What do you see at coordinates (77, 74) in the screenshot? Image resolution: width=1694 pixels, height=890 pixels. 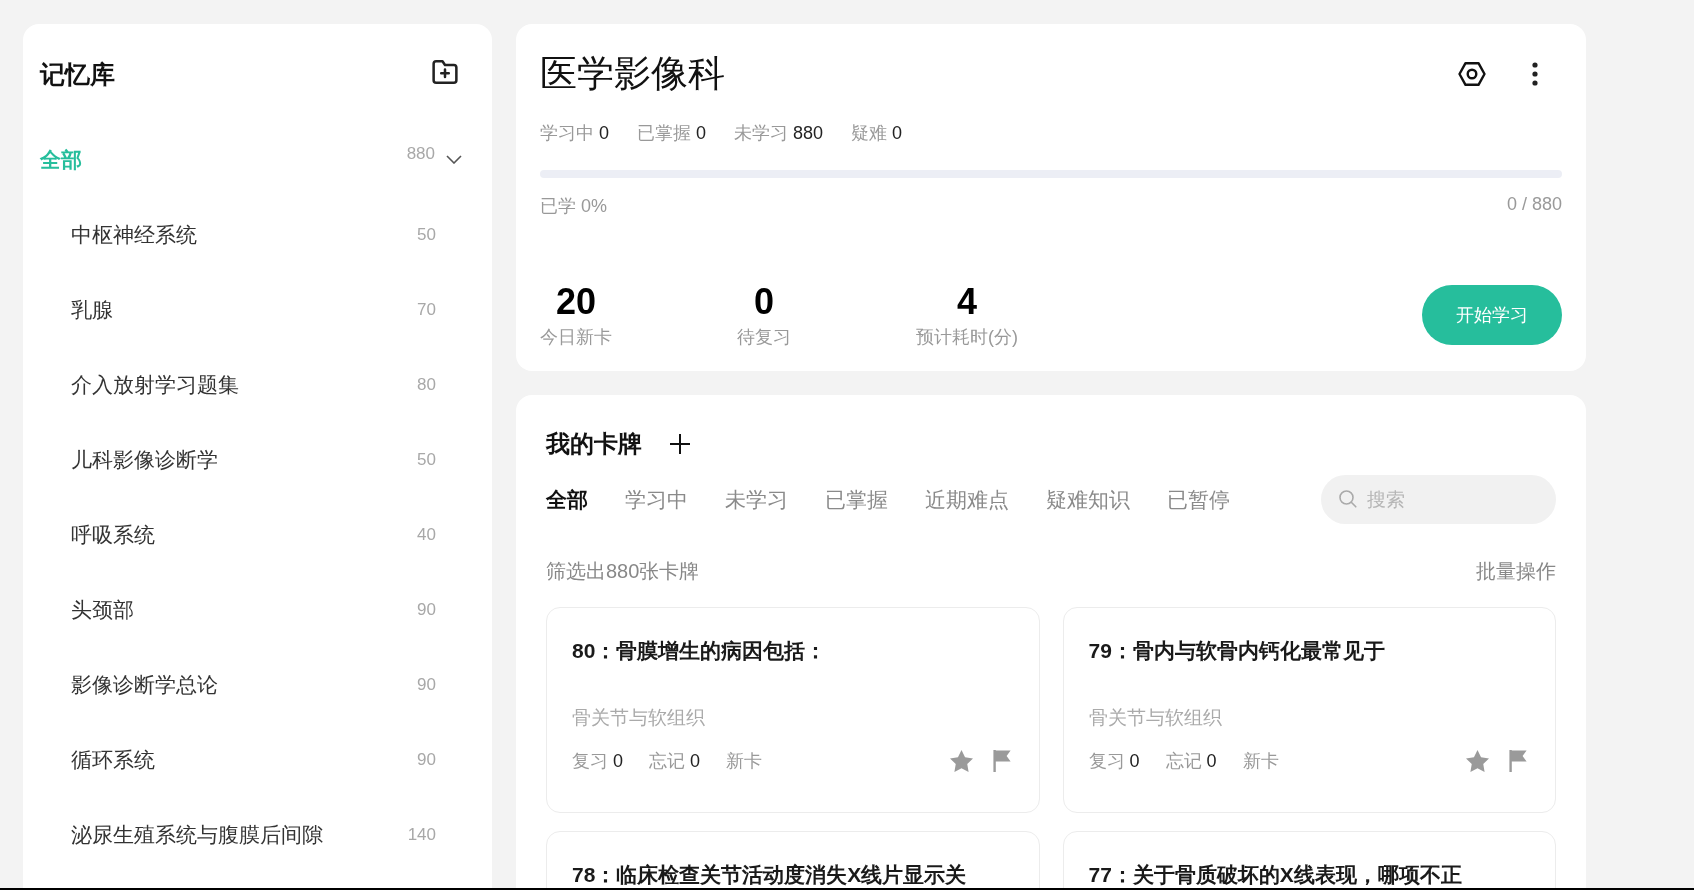 I see `sidebar-title: 记忆库` at bounding box center [77, 74].